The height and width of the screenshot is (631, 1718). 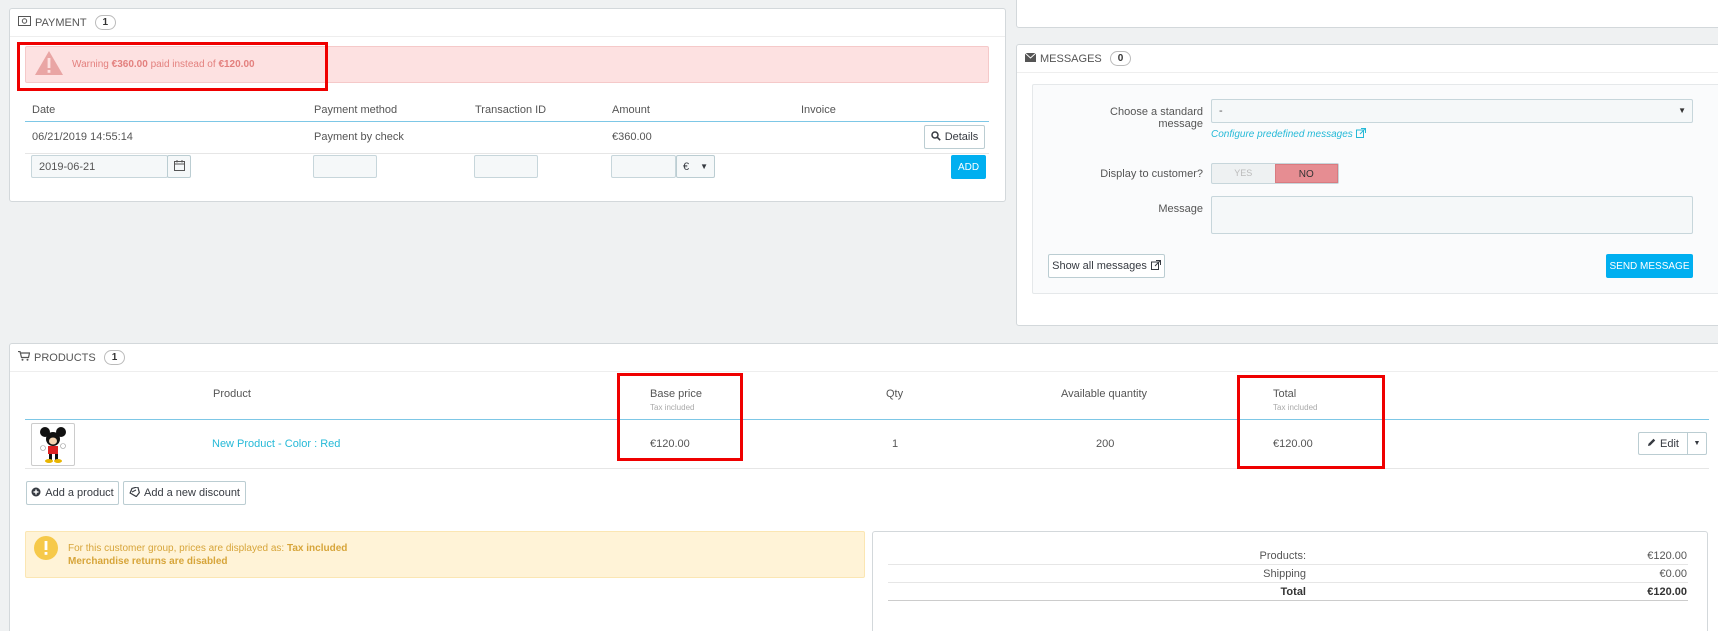 I want to click on product-thumbnail, so click(x=53, y=444).